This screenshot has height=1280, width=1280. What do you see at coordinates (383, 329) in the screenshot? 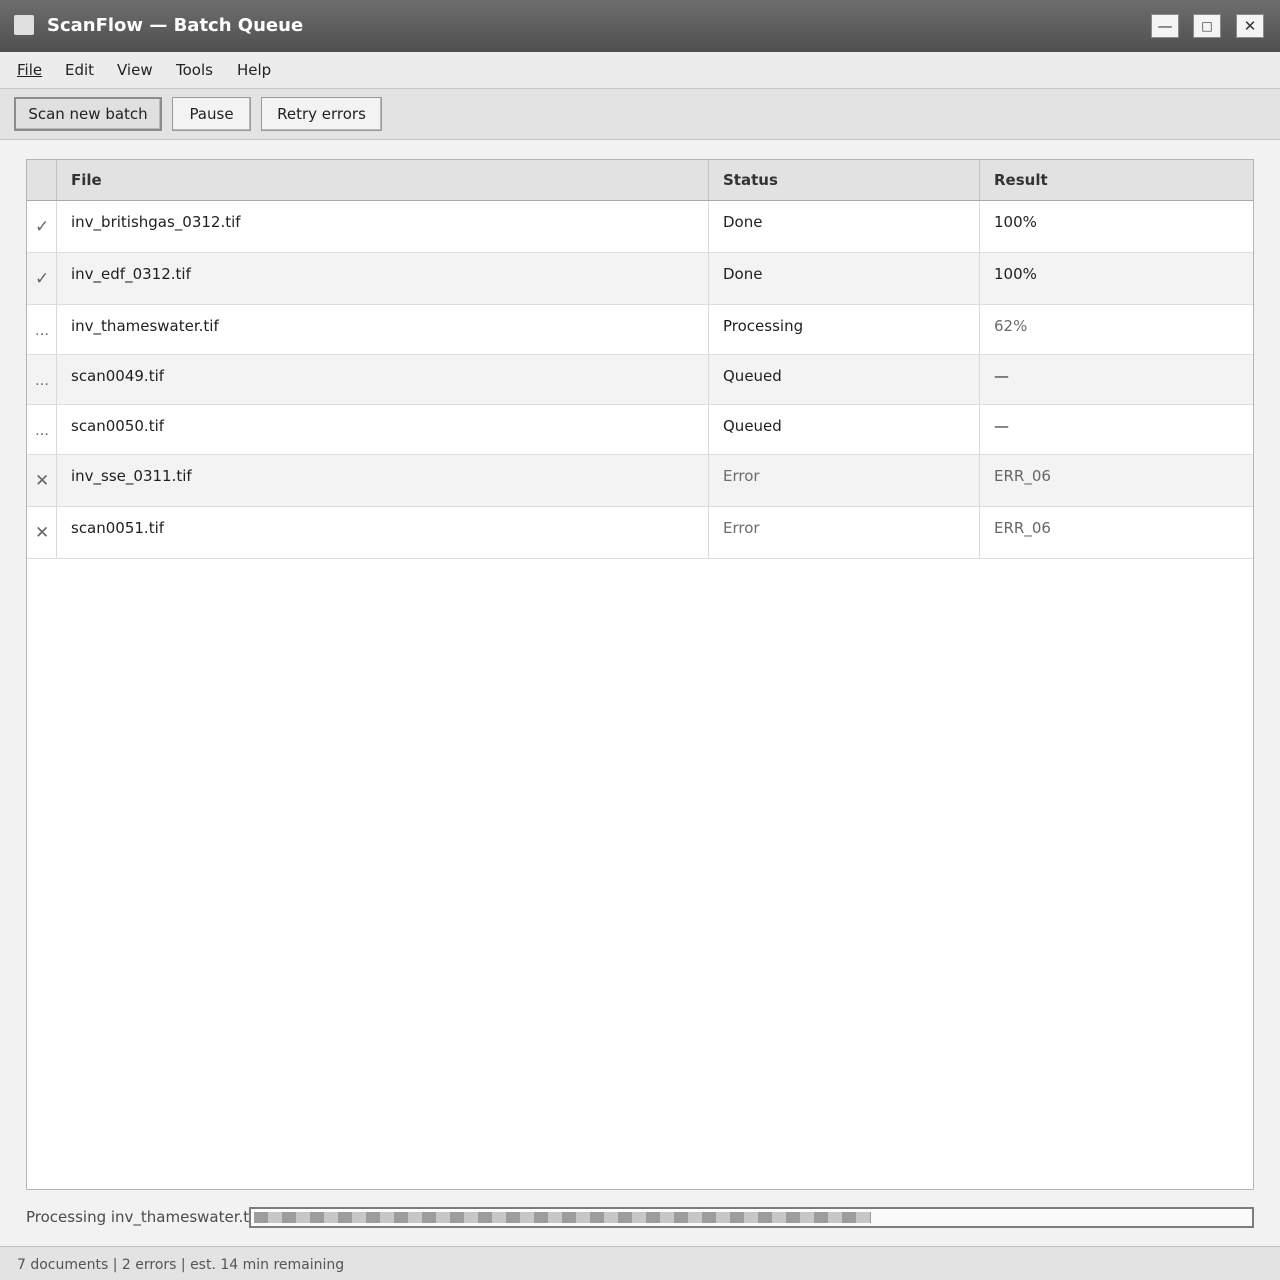
I see `row-file-name: inv_thameswater.tif` at bounding box center [383, 329].